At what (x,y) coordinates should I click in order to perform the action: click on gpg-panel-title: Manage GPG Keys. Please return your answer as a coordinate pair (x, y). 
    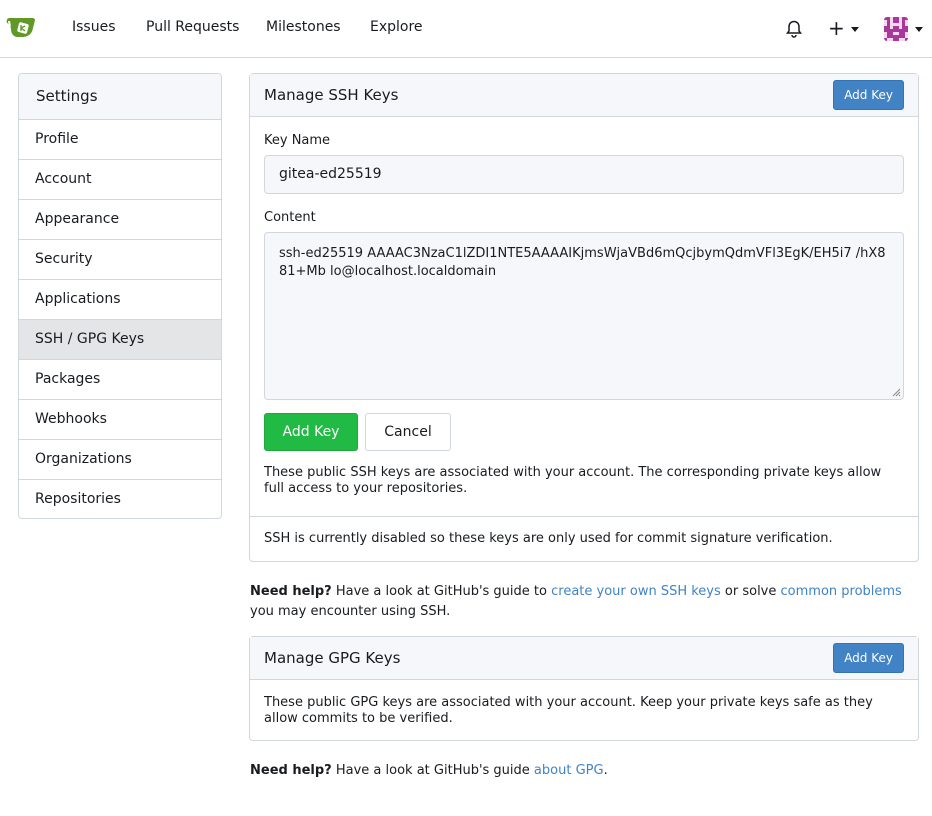
    Looking at the image, I should click on (332, 658).